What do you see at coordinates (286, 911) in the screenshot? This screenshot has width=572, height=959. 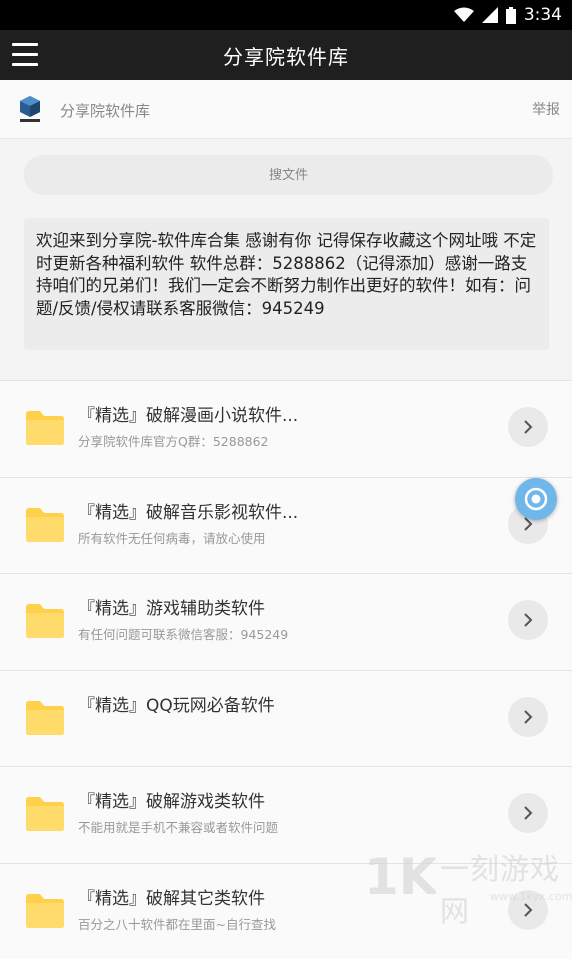 I see `list-item: 『精选』破解其它类软件百分之八十软件都在里面~自行查找` at bounding box center [286, 911].